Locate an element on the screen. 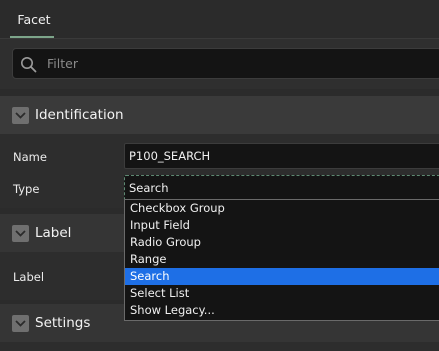 The image size is (439, 351). label-label: Label is located at coordinates (29, 277).